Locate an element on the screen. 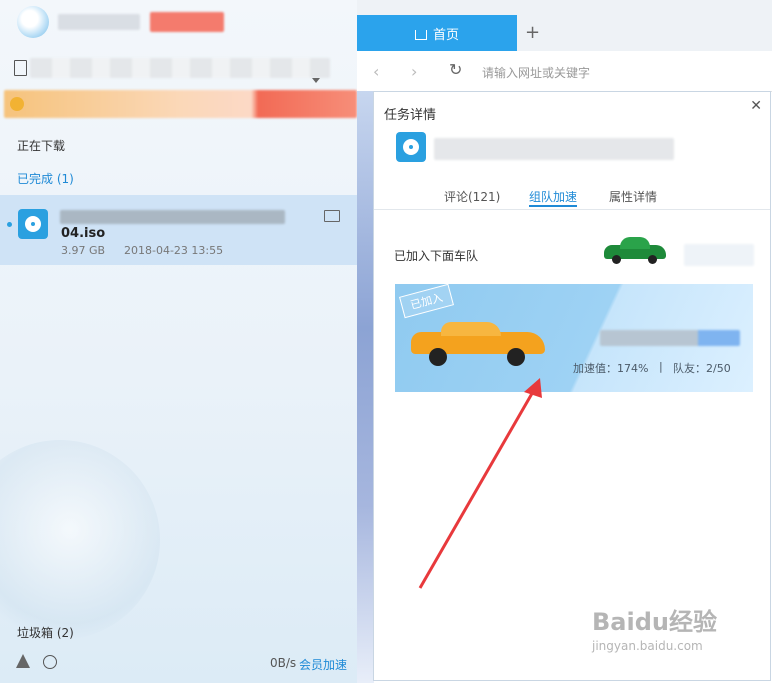 The image size is (772, 683). annotation-arrow is located at coordinates (480, 483).